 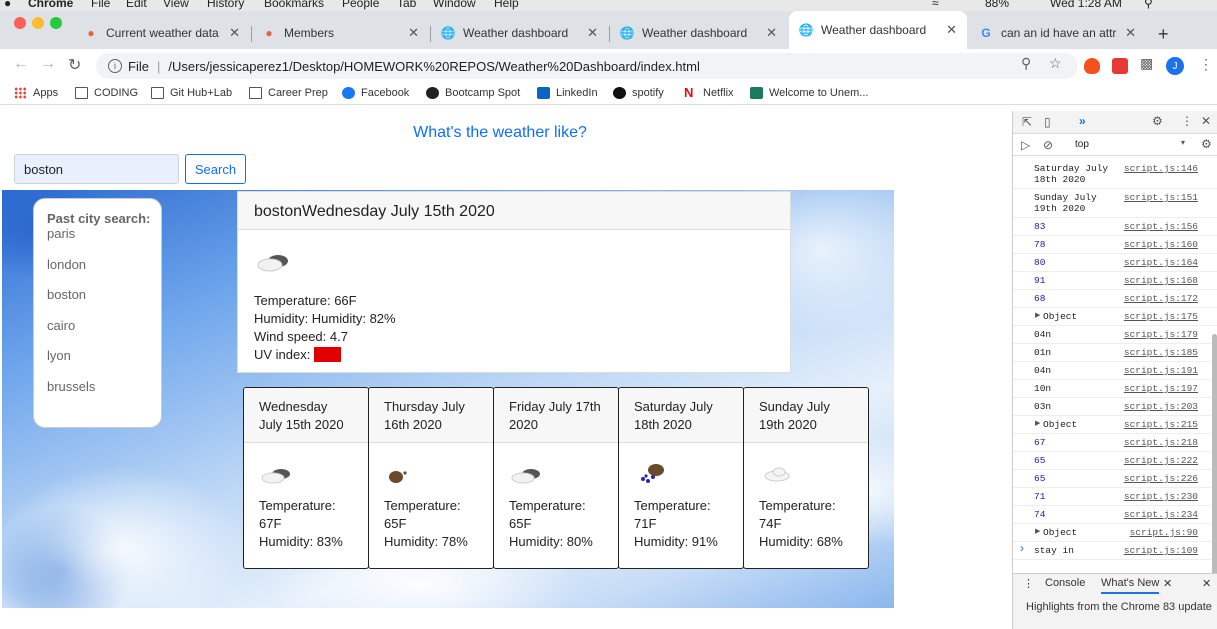 I want to click on console-object: ▶ Object script.js:215, so click(x=1115, y=425).